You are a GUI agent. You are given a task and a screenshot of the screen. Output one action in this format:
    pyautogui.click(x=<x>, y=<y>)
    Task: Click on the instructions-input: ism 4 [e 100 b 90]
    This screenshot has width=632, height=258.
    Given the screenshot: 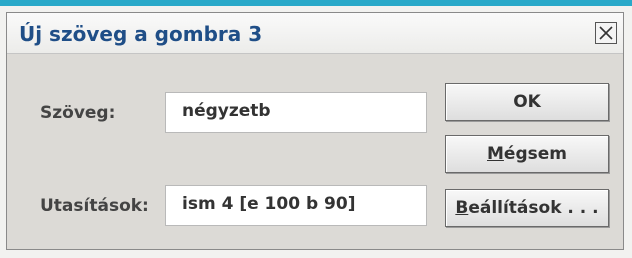 What is the action you would take?
    pyautogui.click(x=296, y=205)
    